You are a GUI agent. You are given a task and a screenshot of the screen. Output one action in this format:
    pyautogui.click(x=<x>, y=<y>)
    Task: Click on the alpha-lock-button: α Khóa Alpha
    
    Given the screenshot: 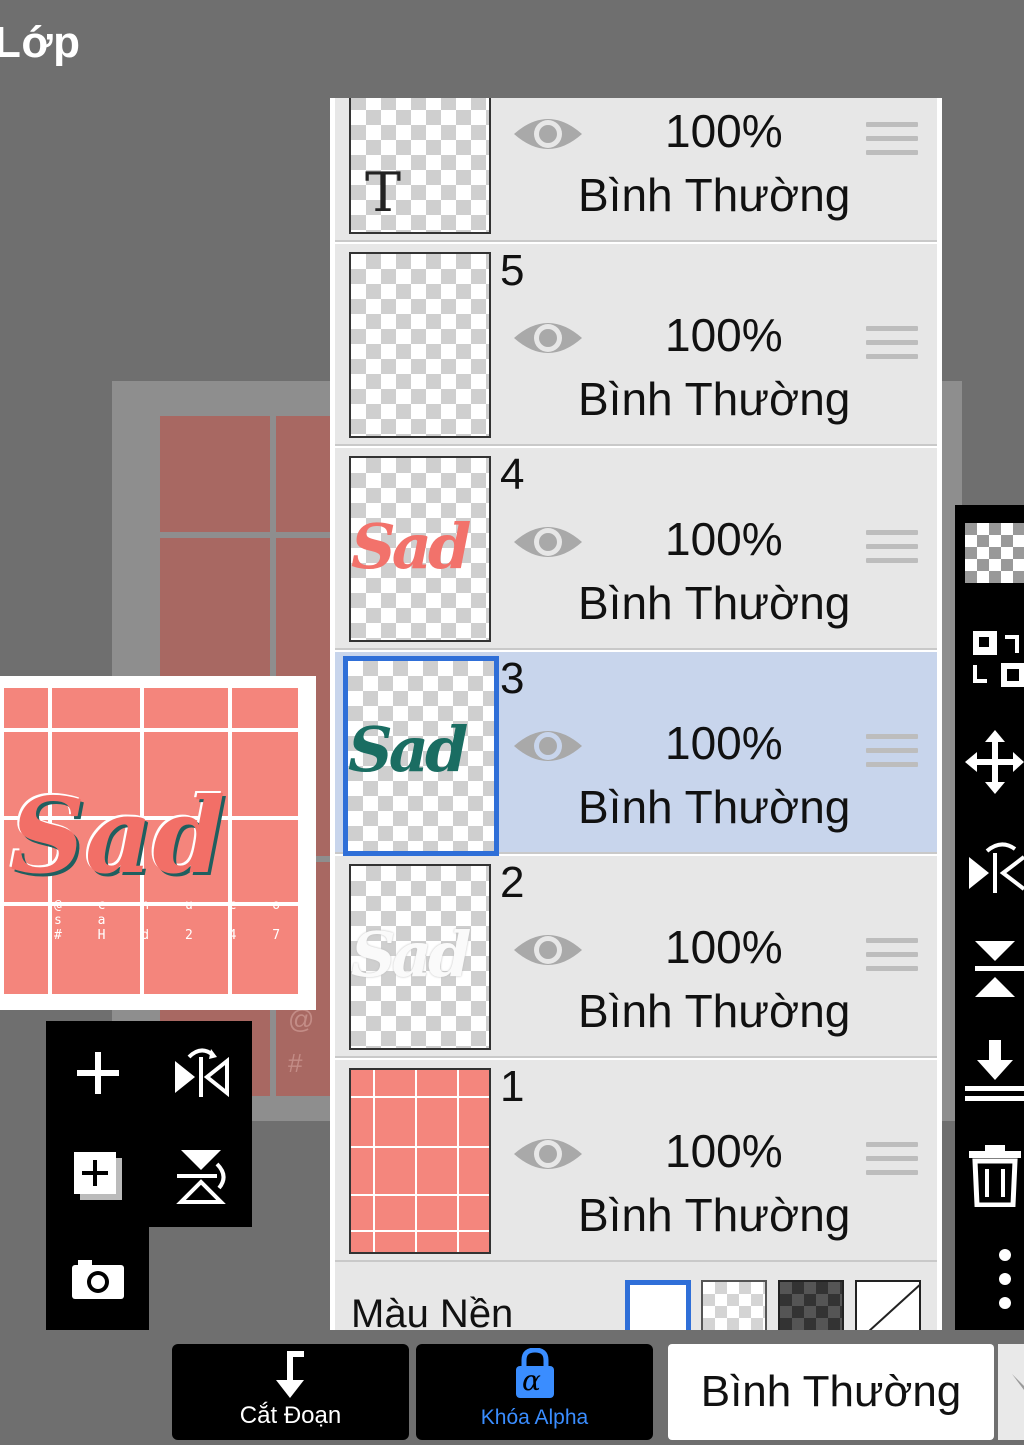 What is the action you would take?
    pyautogui.click(x=534, y=1392)
    